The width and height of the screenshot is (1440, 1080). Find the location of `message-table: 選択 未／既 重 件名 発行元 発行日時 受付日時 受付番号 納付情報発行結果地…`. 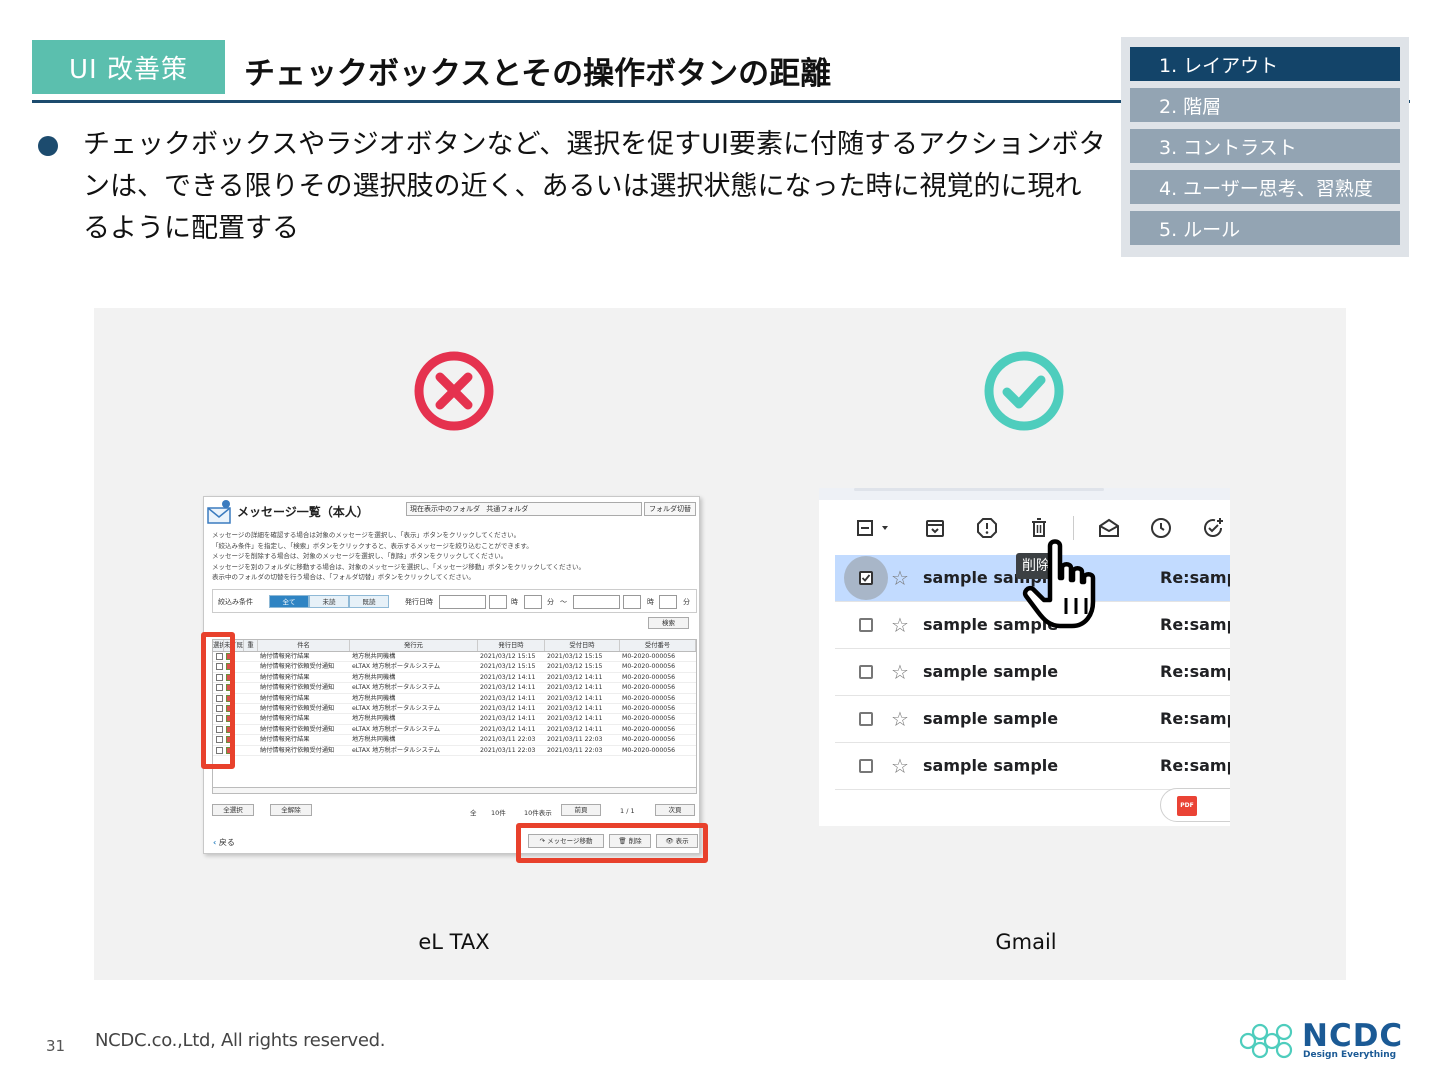

message-table: 選択 未／既 重 件名 発行元 発行日時 受付日時 受付番号 納付情報発行結果地… is located at coordinates (454, 716).